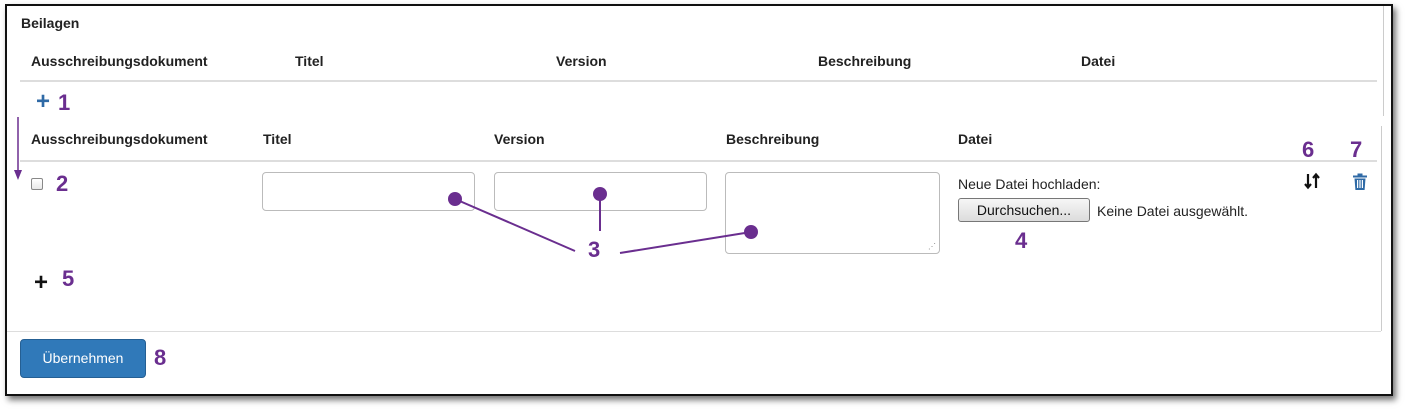 The width and height of the screenshot is (1405, 411). What do you see at coordinates (18, 175) in the screenshot?
I see `arrow-head` at bounding box center [18, 175].